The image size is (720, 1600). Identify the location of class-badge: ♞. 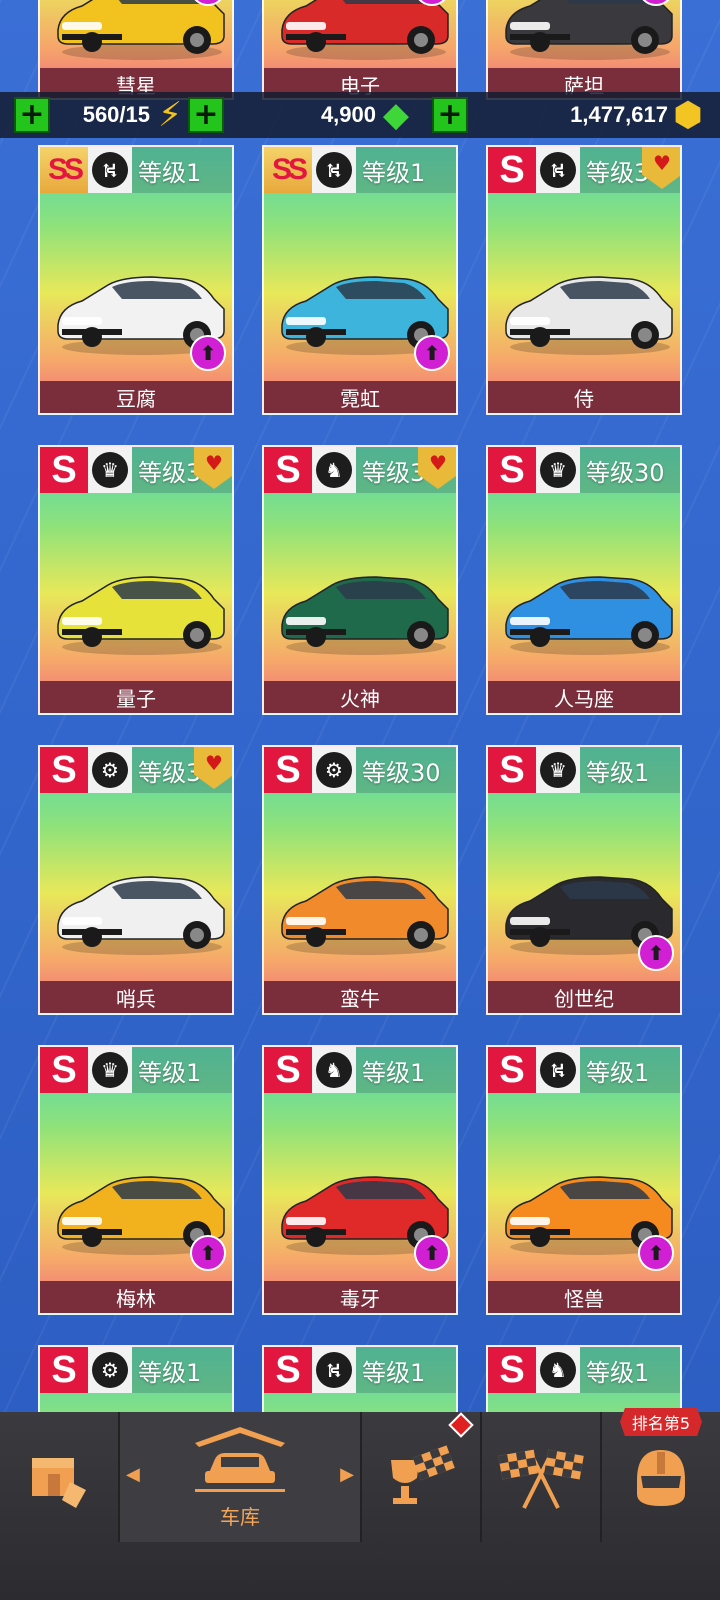
(334, 1070).